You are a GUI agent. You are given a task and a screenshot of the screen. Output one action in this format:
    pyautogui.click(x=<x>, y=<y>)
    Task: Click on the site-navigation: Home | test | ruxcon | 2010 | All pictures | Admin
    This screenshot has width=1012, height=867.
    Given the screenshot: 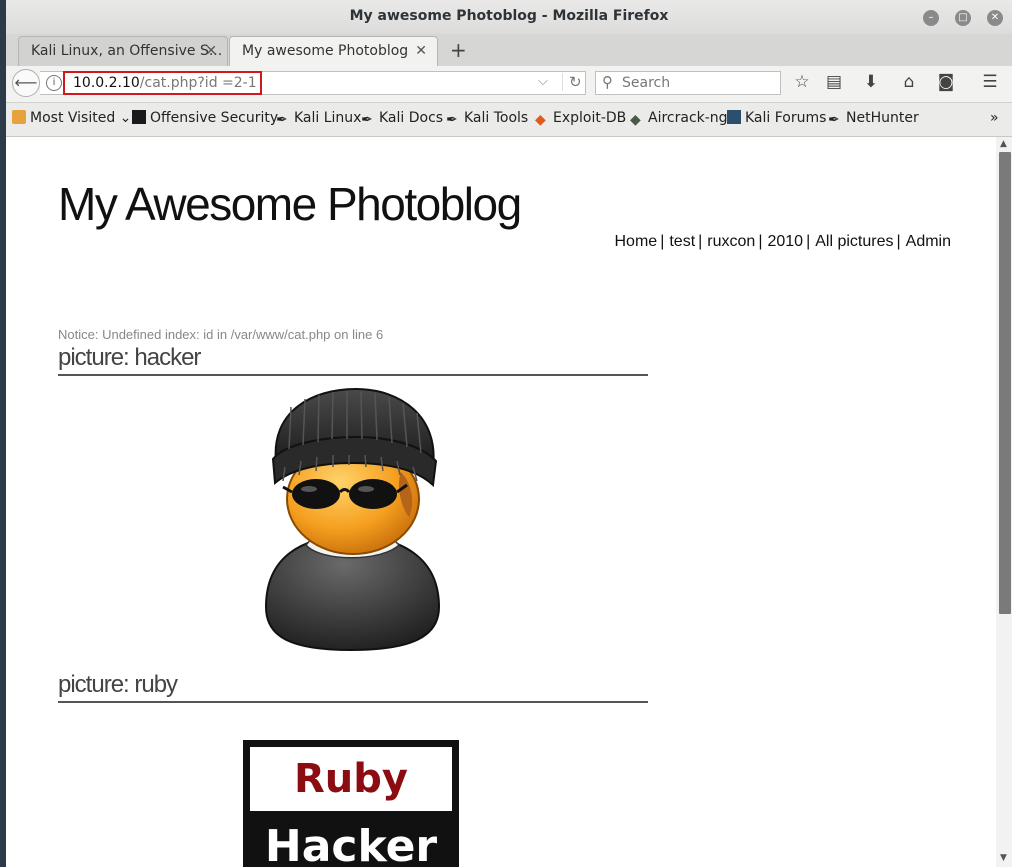 What is the action you would take?
    pyautogui.click(x=783, y=242)
    